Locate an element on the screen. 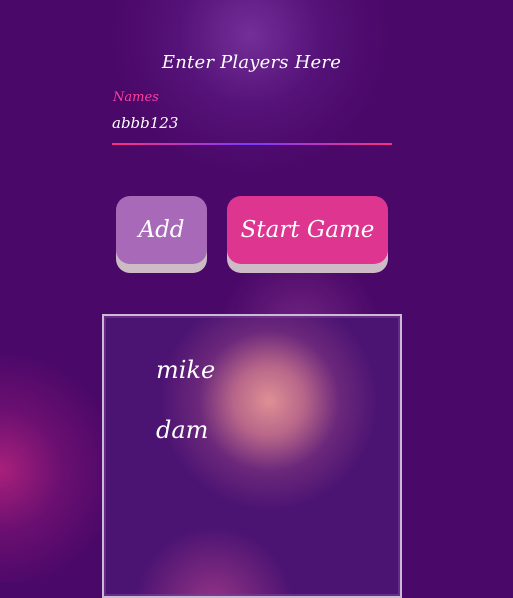 This screenshot has width=513, height=598. player-item: mike is located at coordinates (186, 370).